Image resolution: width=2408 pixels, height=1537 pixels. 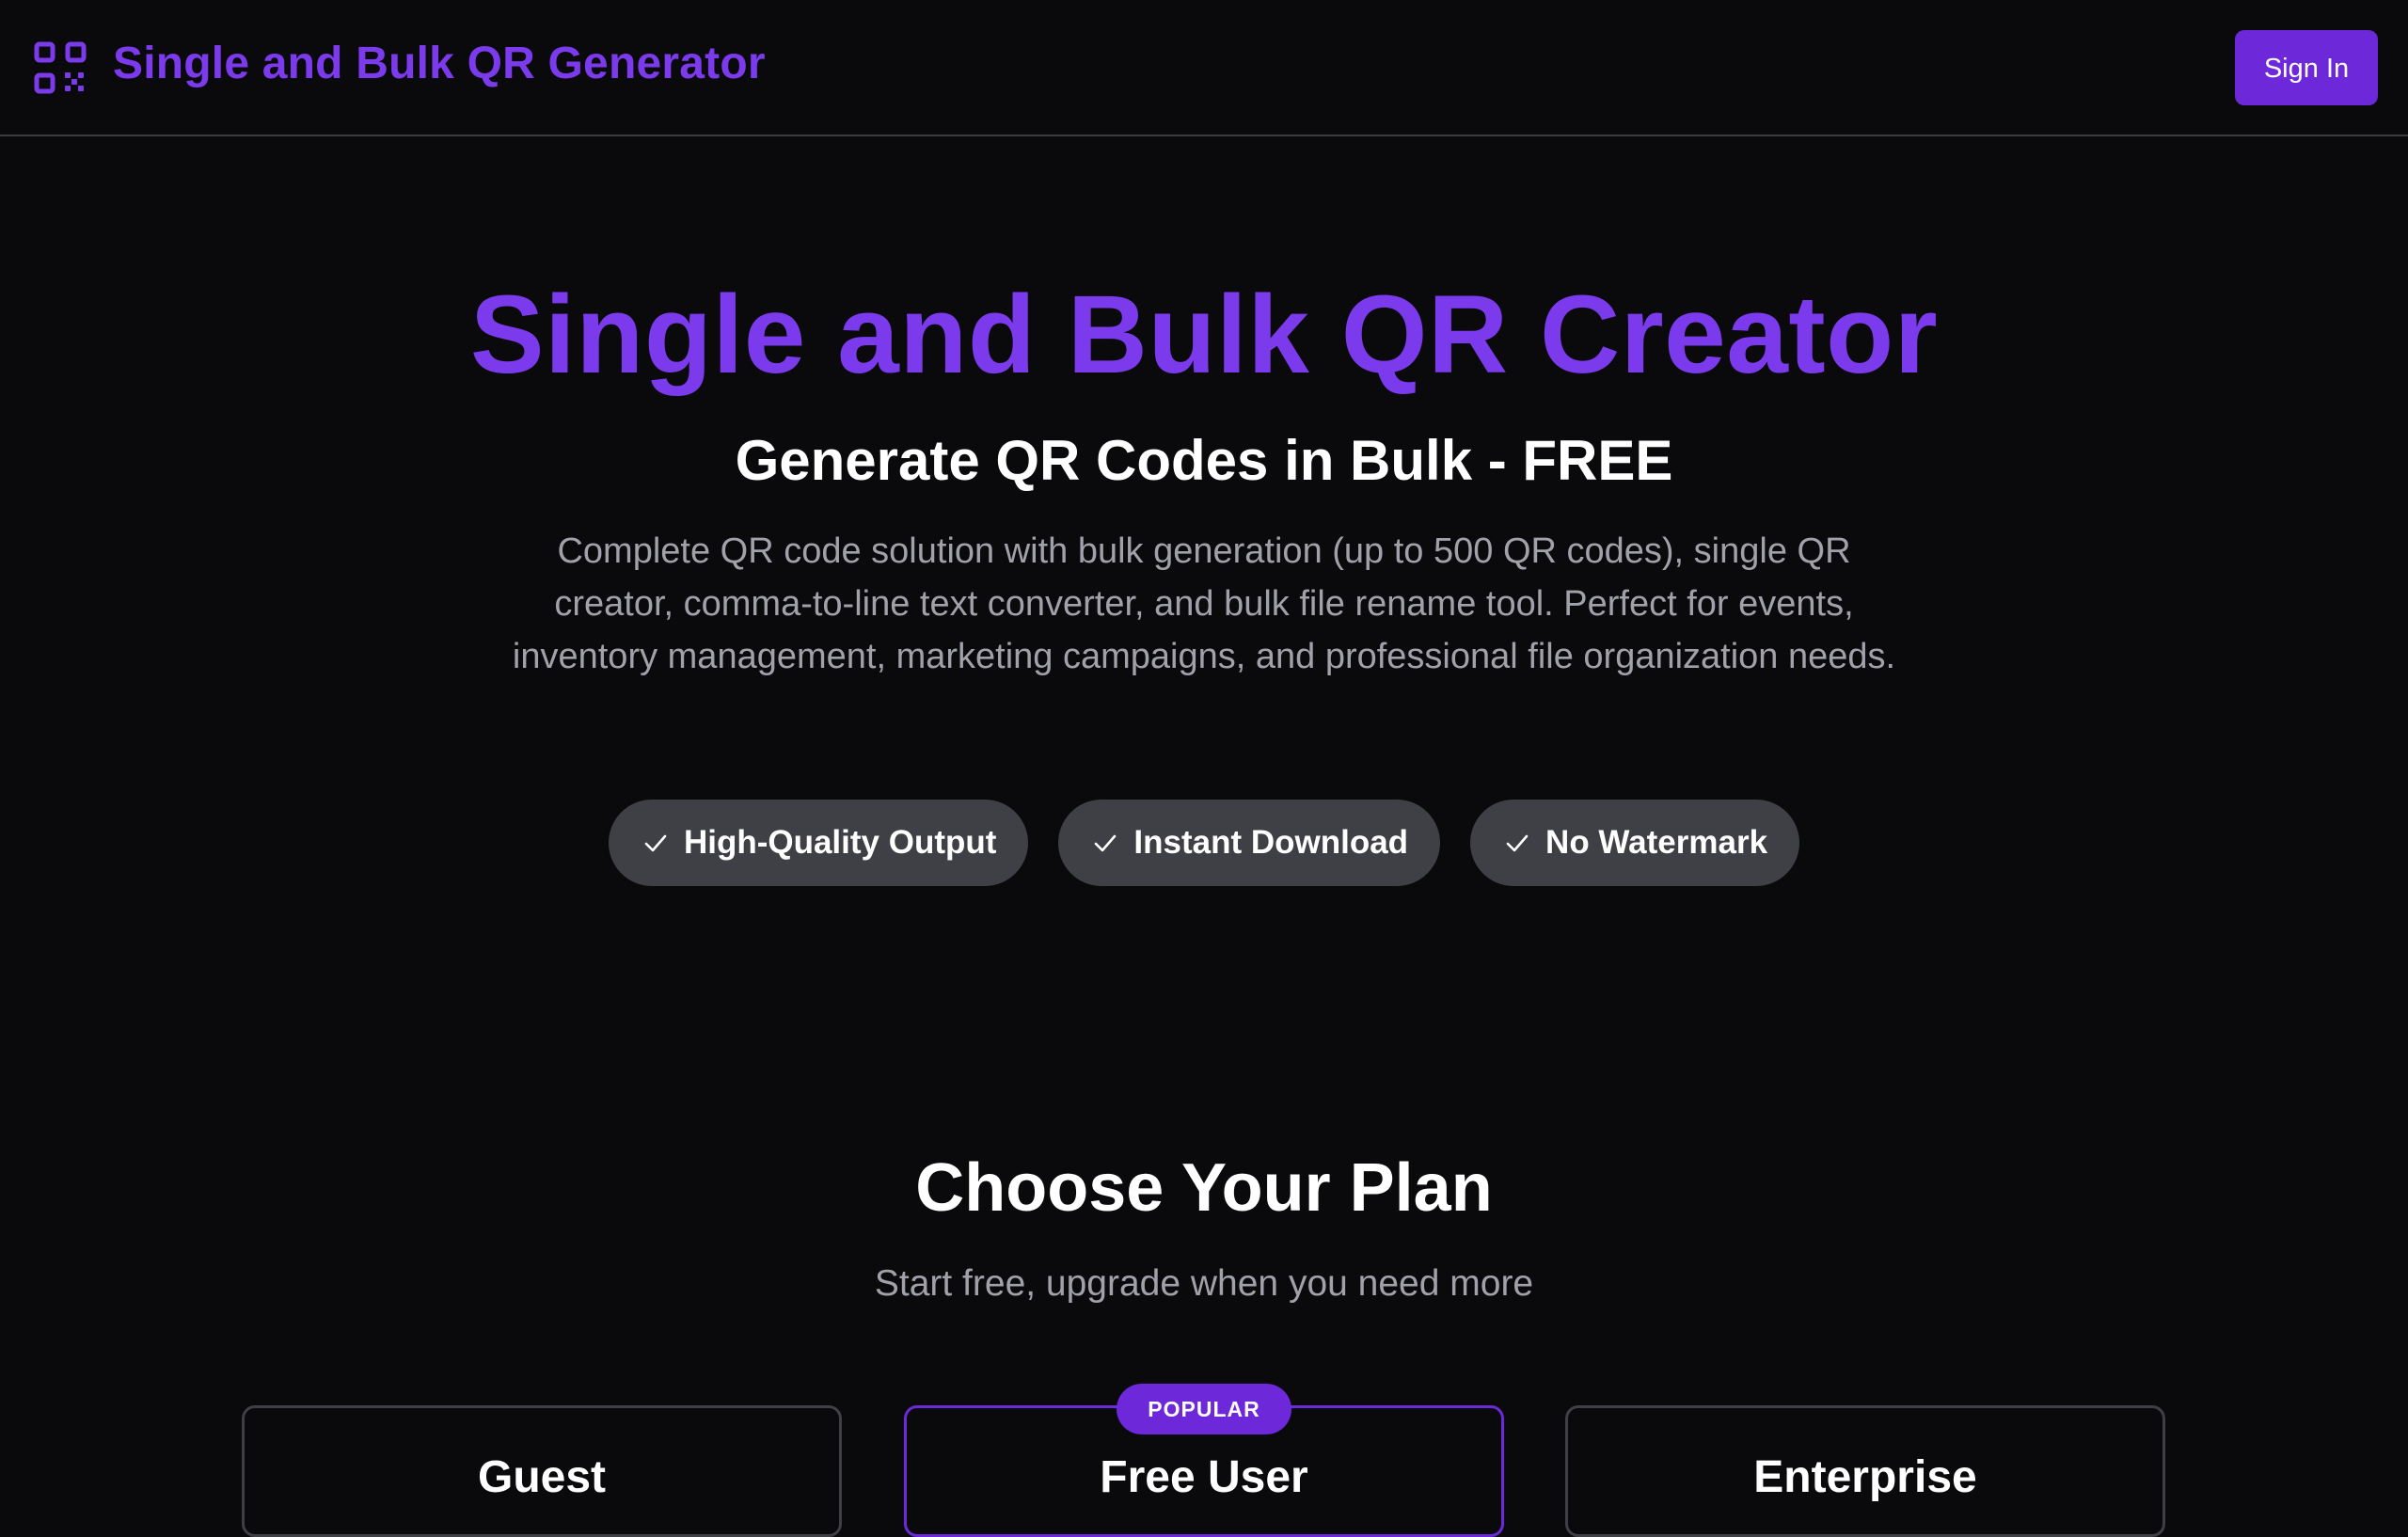 What do you see at coordinates (60, 67) in the screenshot?
I see `qr-code-icon` at bounding box center [60, 67].